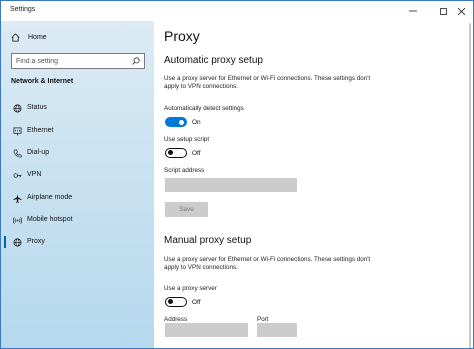  I want to click on minimize-button, so click(413, 11).